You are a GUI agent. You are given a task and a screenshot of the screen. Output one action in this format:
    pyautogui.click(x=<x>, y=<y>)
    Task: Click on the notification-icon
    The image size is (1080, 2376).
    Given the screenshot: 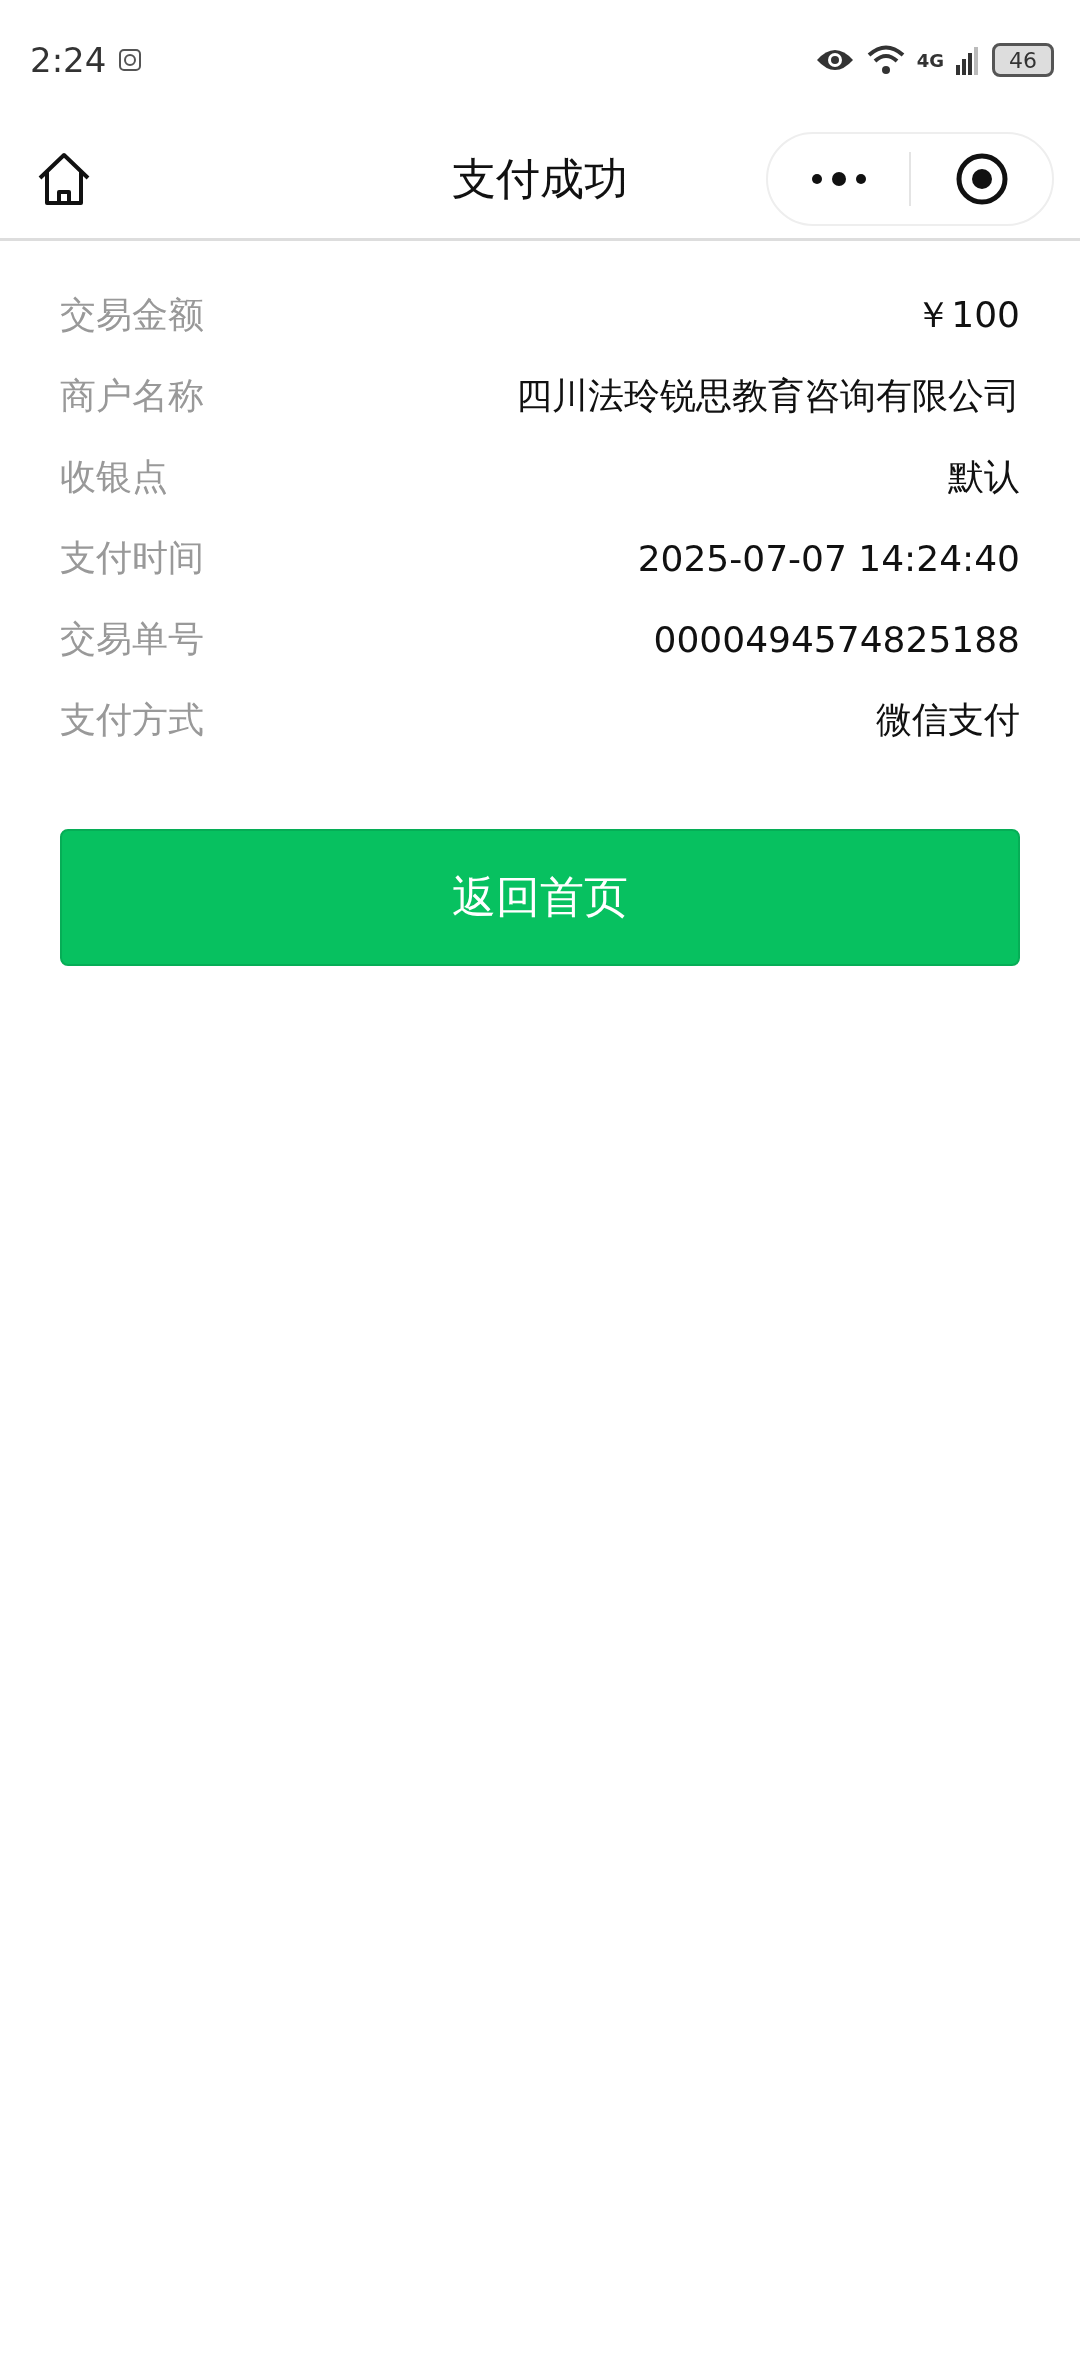 What is the action you would take?
    pyautogui.click(x=130, y=60)
    